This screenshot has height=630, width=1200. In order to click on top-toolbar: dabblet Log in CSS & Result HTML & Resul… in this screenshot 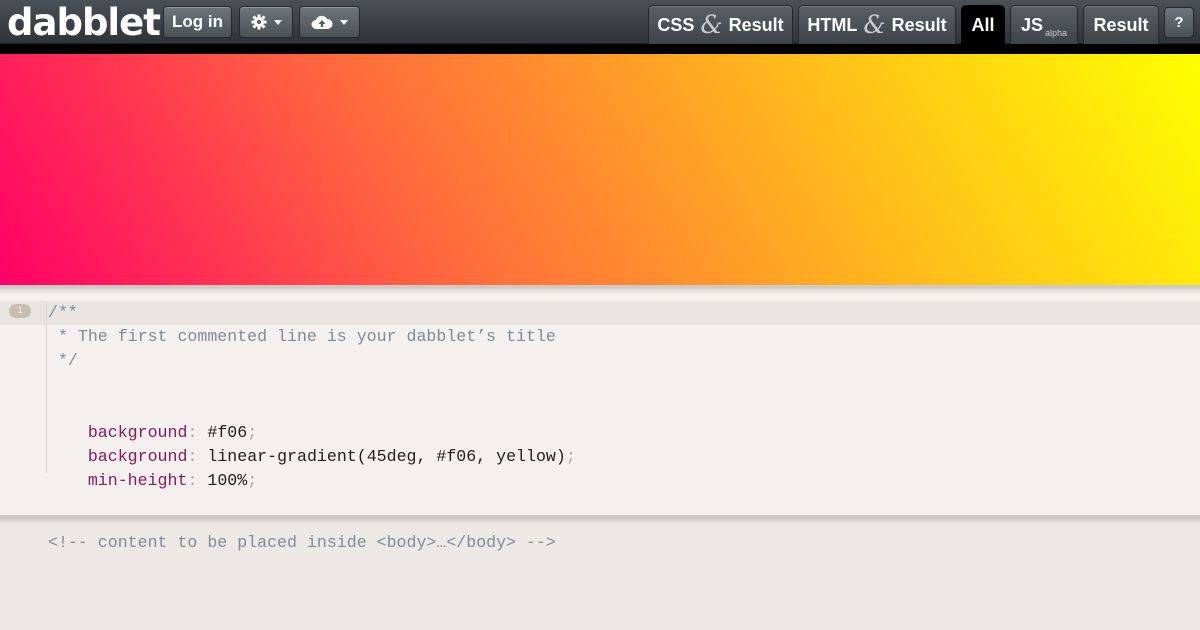, I will do `click(600, 22)`.